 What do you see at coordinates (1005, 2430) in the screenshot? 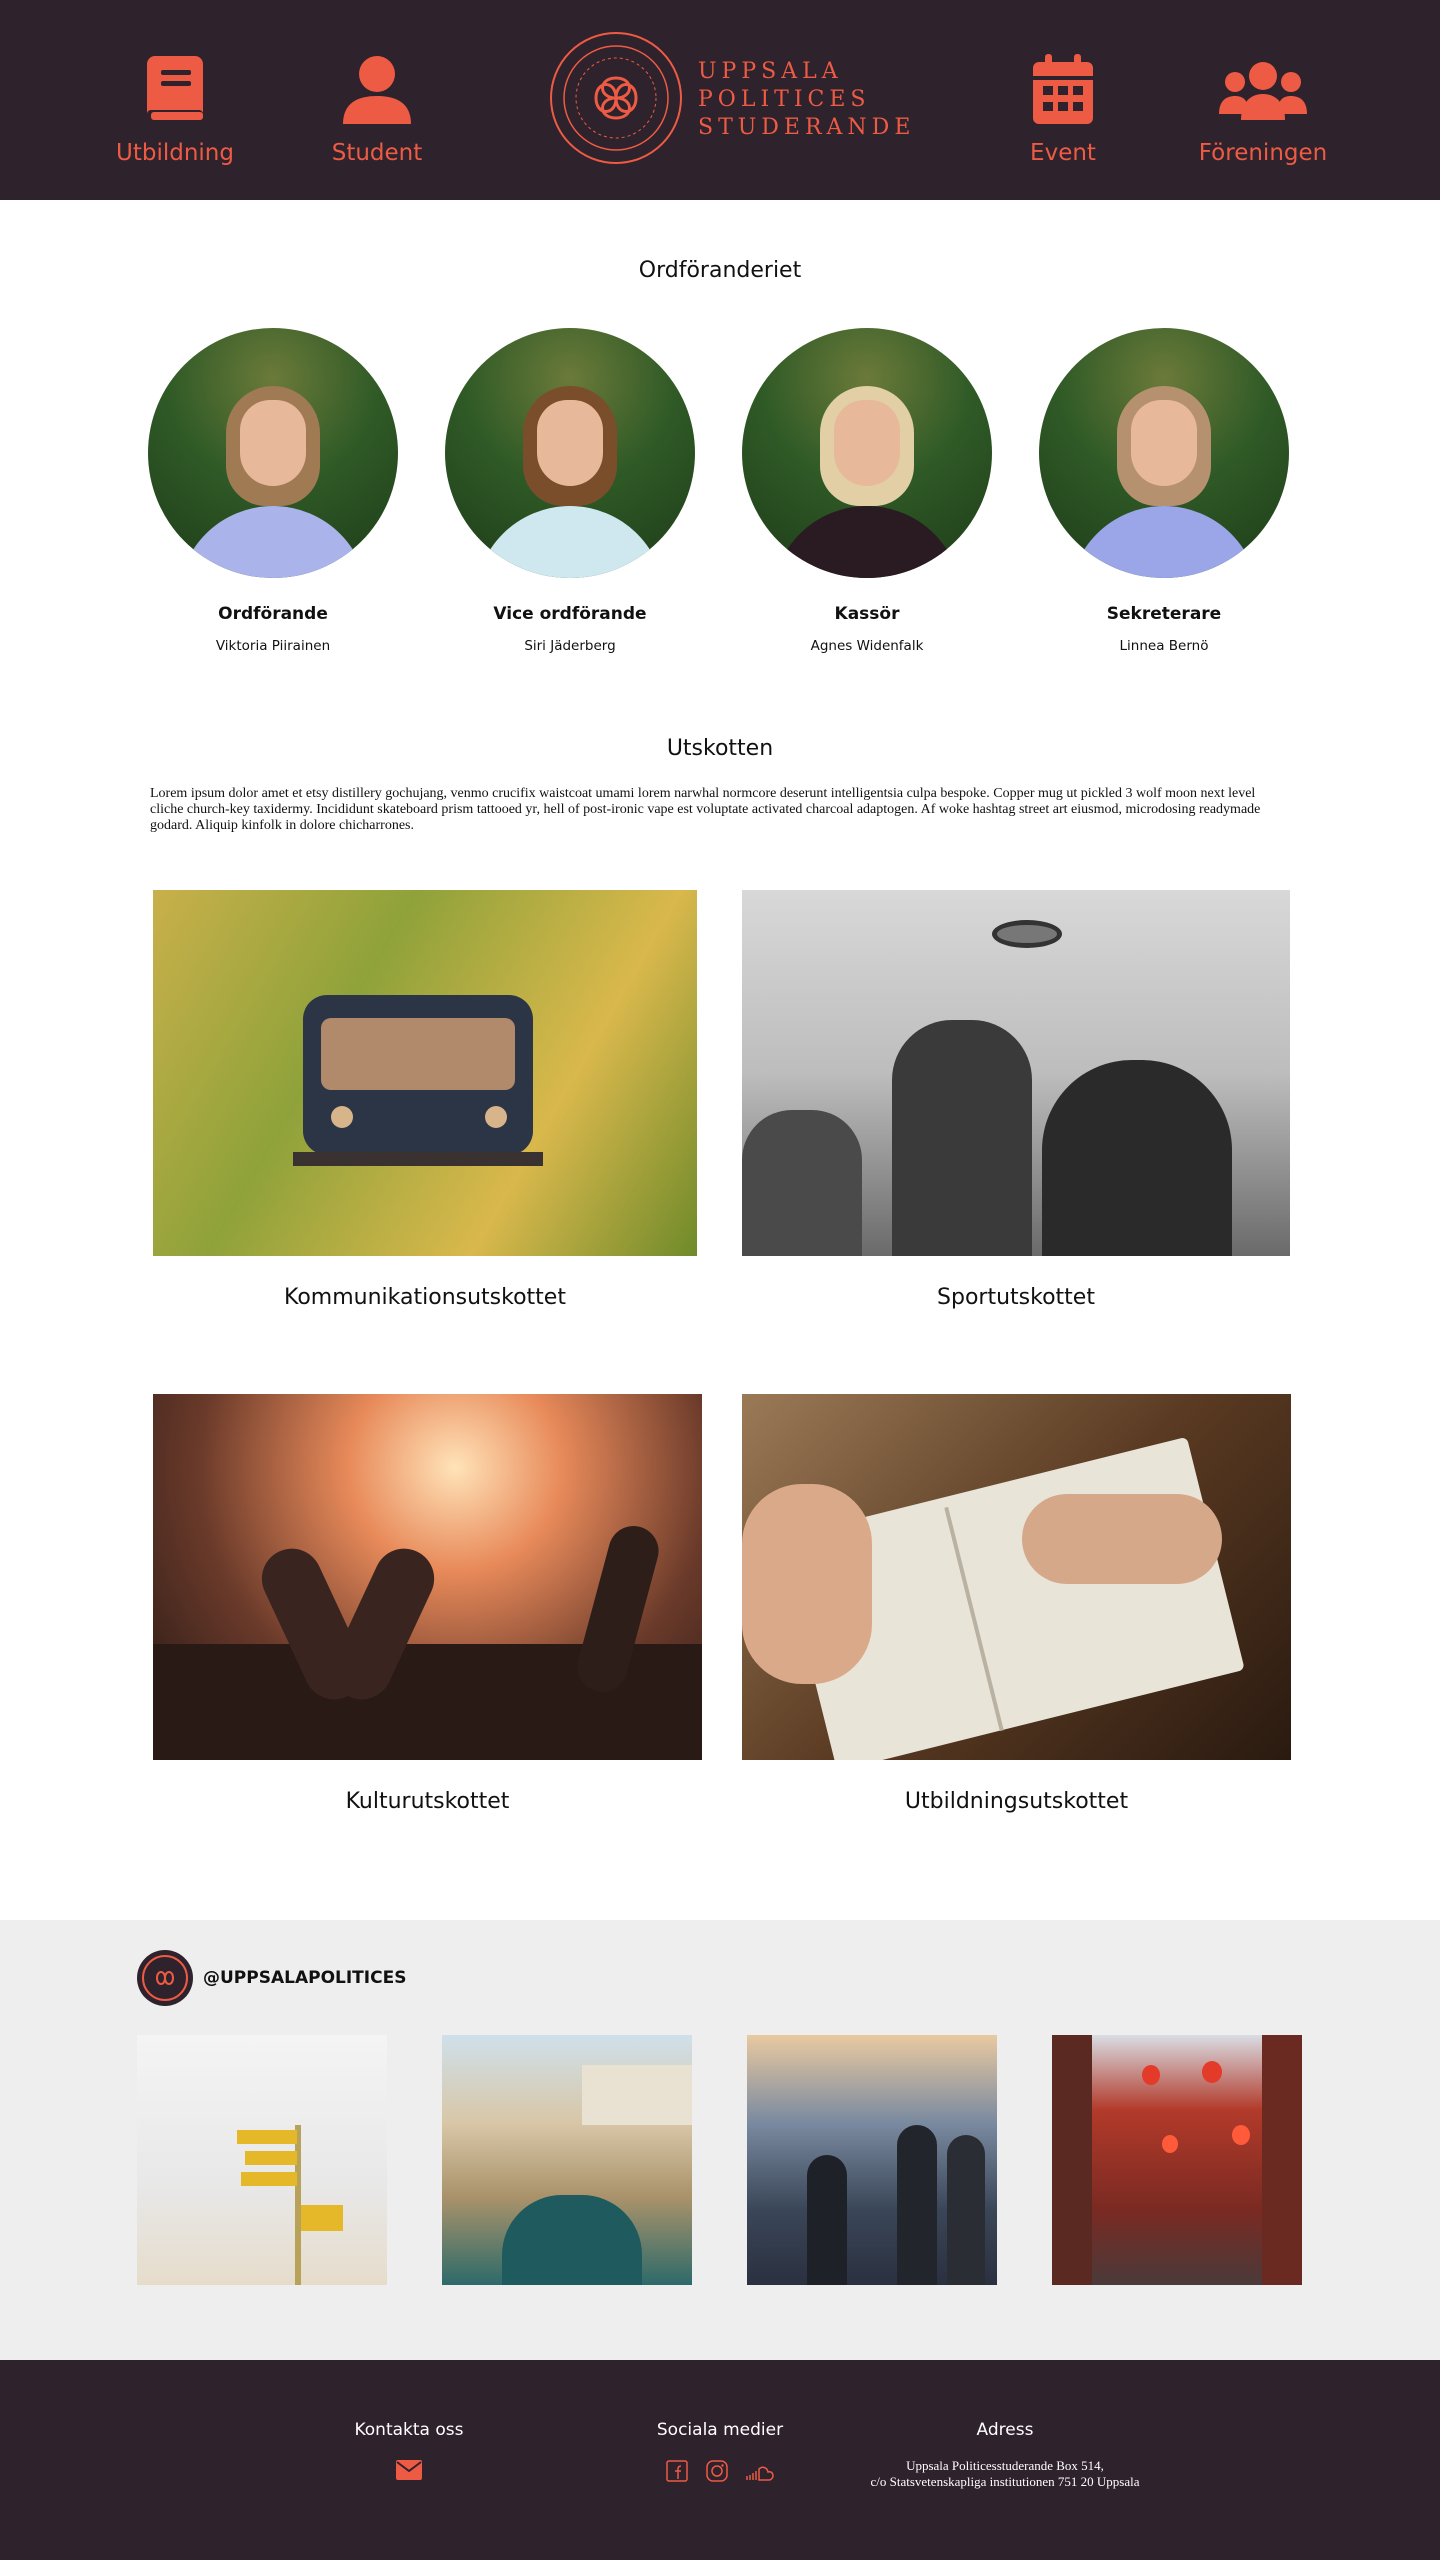
I see `footer-address-title: Adress` at bounding box center [1005, 2430].